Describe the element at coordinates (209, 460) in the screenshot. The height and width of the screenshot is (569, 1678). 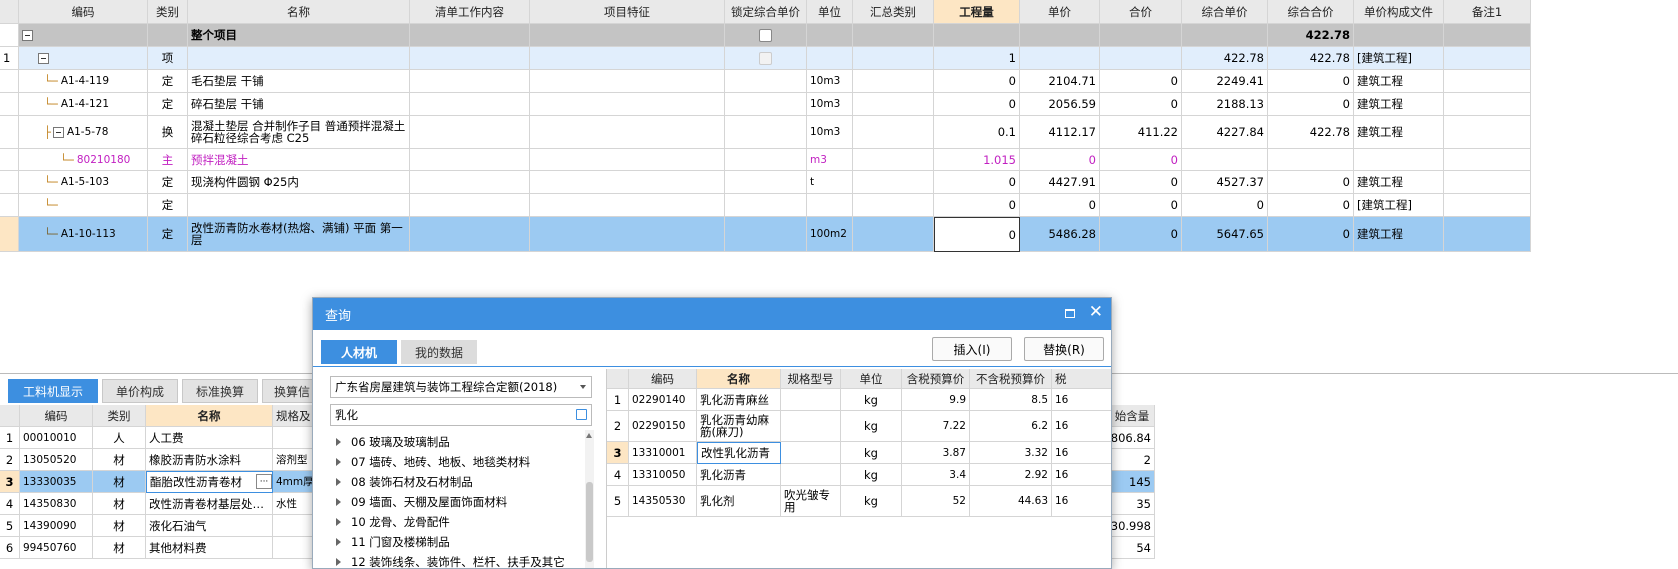
I see `material-name: 橡胶沥青防水涂料` at that location.